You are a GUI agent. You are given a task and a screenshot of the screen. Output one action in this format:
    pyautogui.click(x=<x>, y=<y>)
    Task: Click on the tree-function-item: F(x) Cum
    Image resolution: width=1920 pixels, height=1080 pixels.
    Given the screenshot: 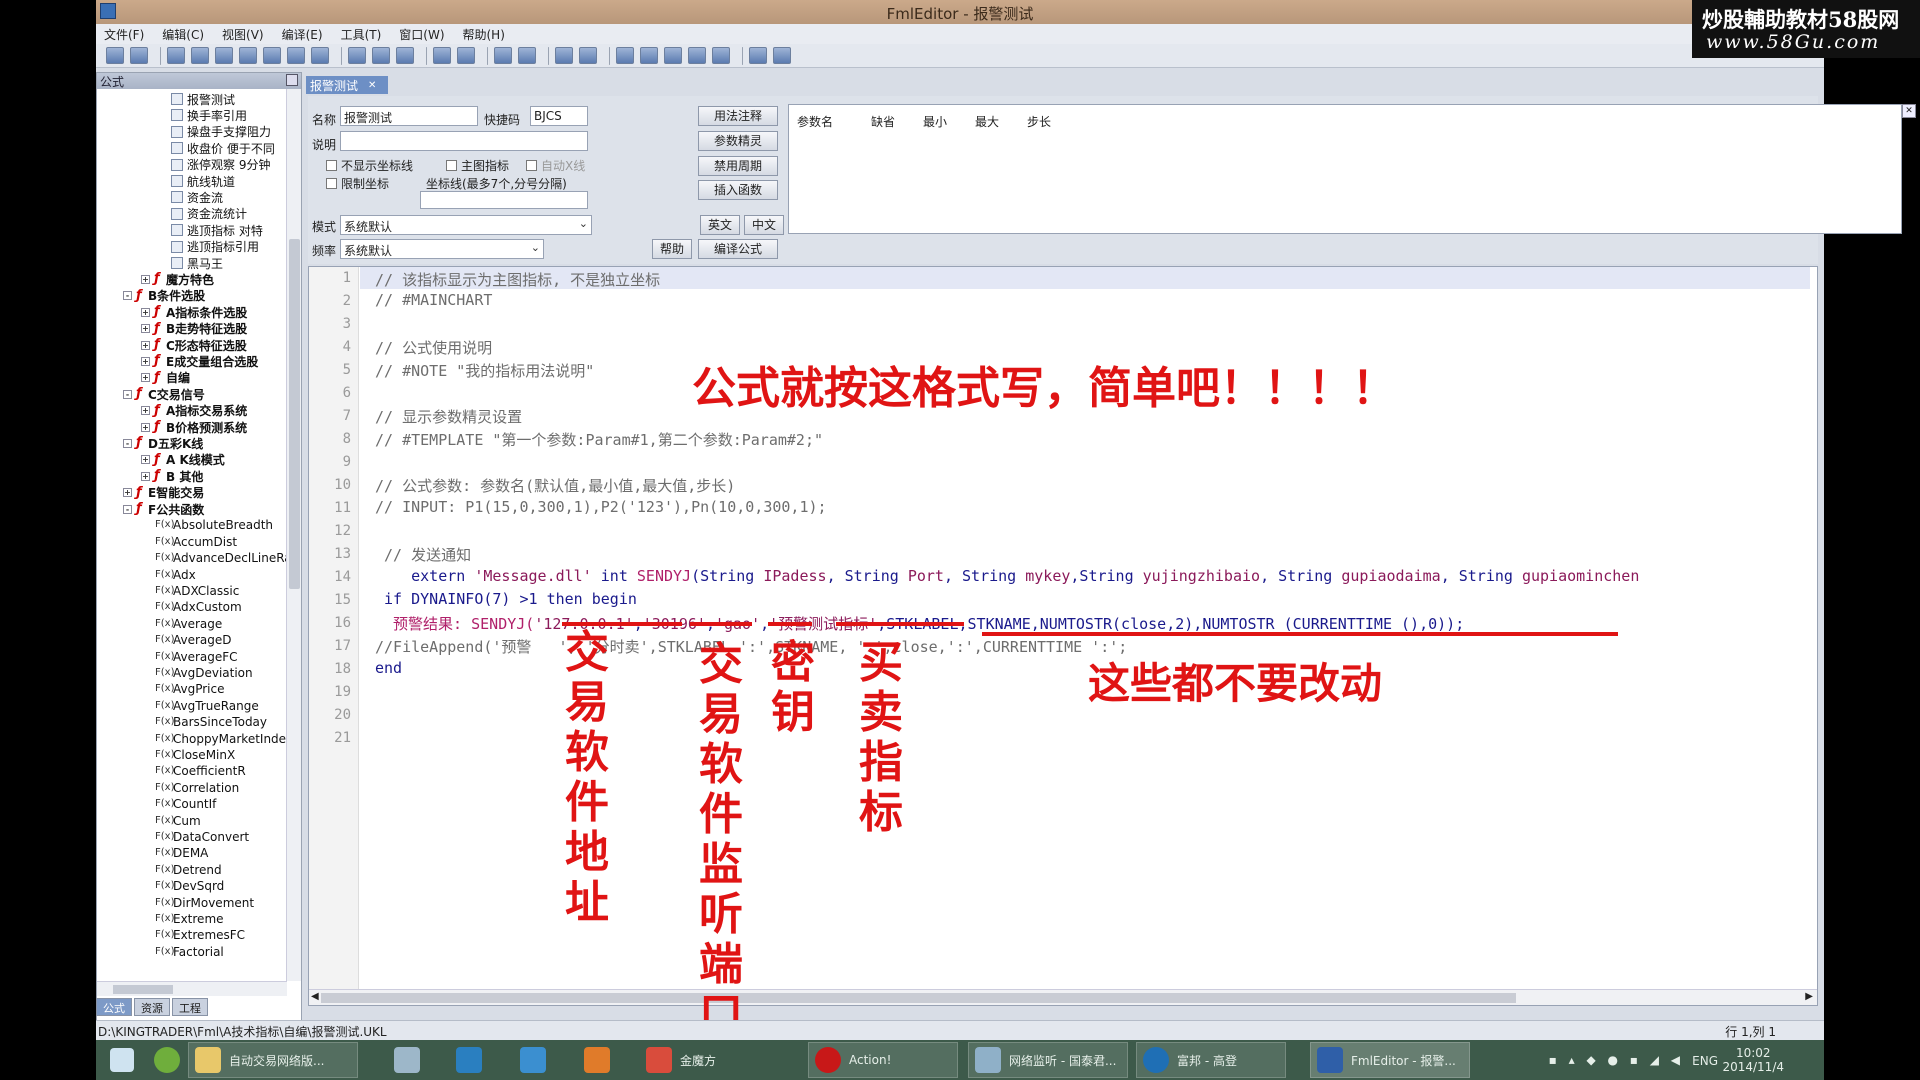 What is the action you would take?
    pyautogui.click(x=178, y=821)
    